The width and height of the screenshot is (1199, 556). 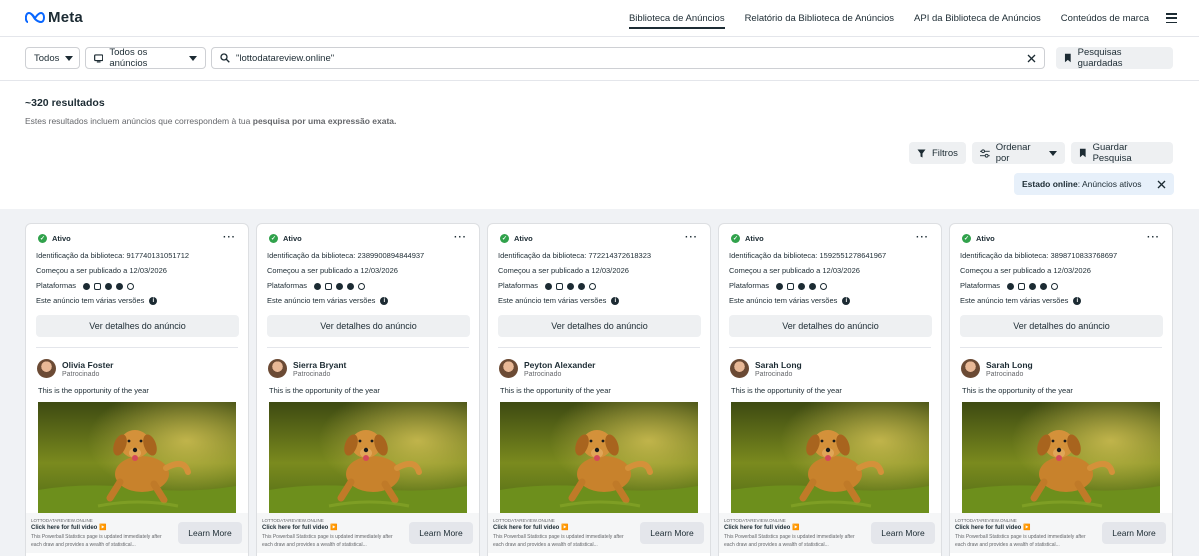 What do you see at coordinates (85, 285) in the screenshot?
I see `platforms-row: Plataformas` at bounding box center [85, 285].